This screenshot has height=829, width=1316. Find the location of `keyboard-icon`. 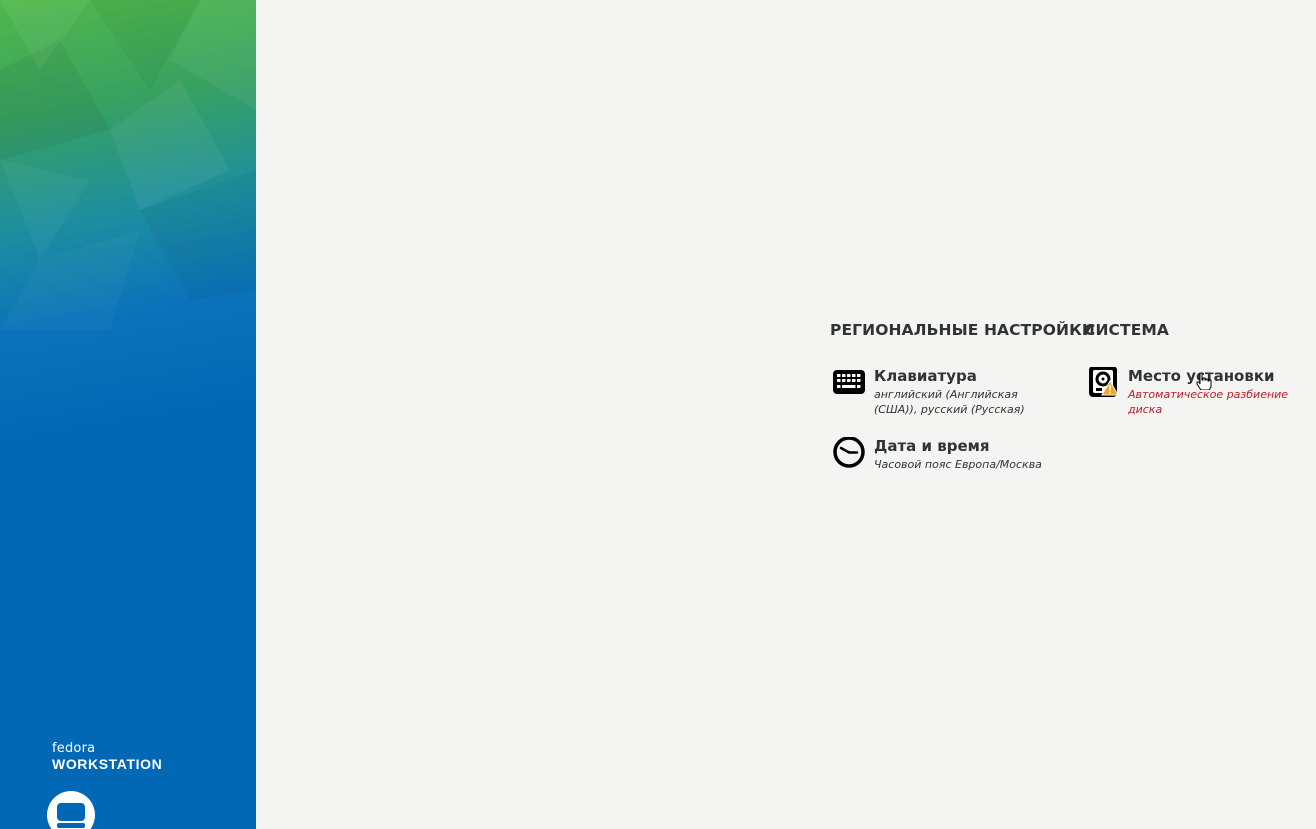

keyboard-icon is located at coordinates (849, 382).